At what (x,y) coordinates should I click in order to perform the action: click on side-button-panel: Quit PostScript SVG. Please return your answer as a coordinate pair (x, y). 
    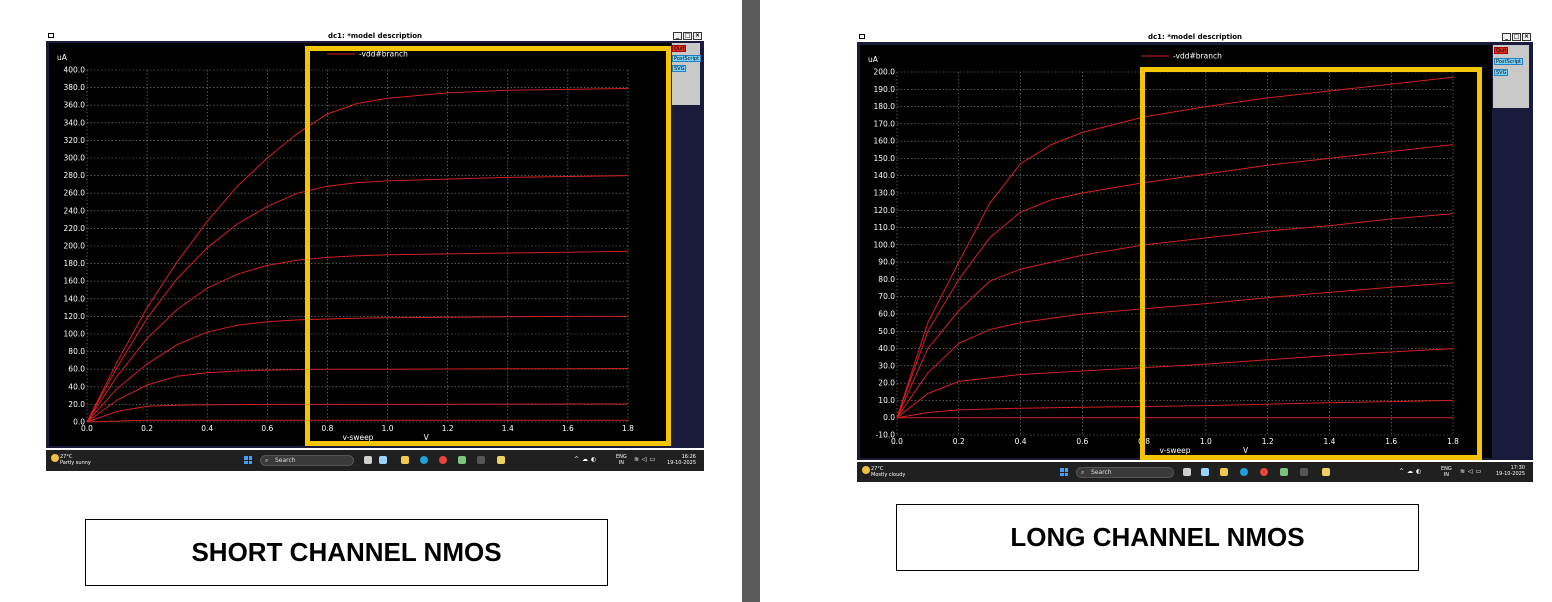
    Looking at the image, I should click on (1511, 76).